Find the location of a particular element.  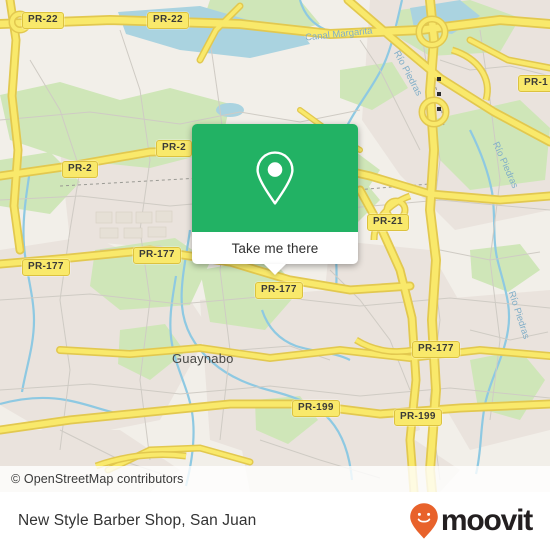

location-popup-card: Take me there is located at coordinates (275, 199).